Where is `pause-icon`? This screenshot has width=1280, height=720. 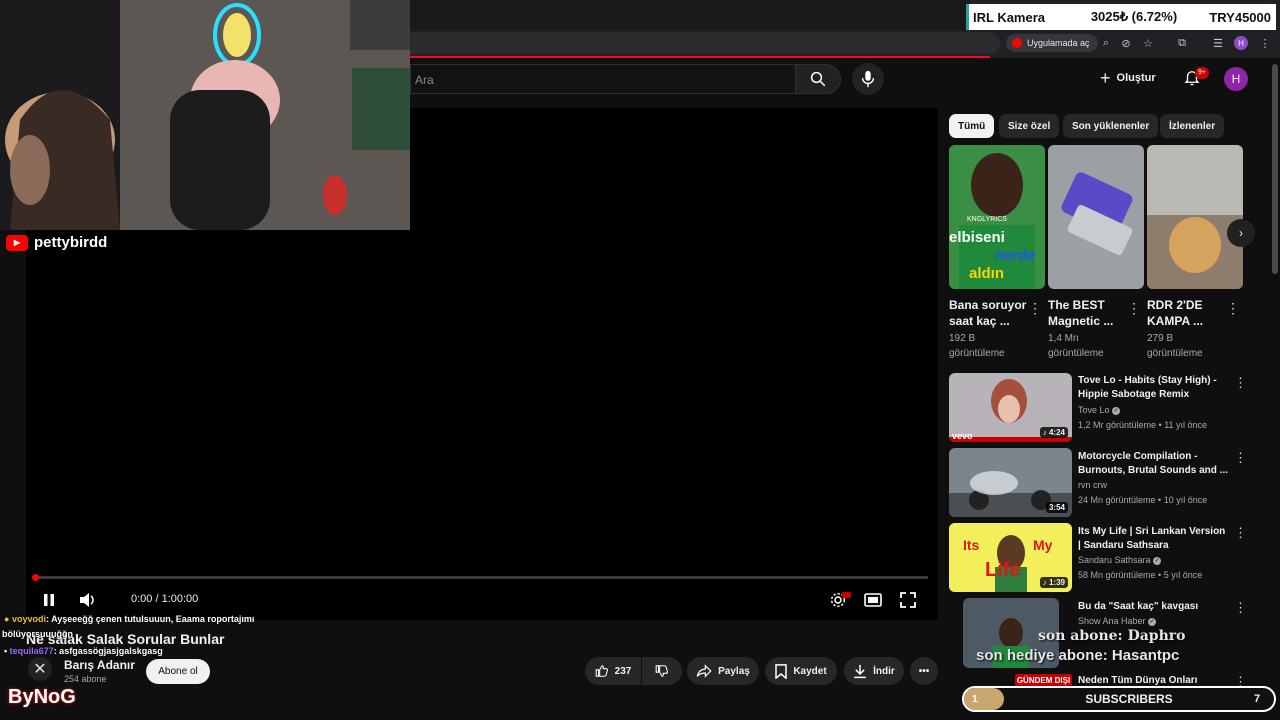
pause-icon is located at coordinates (49, 600).